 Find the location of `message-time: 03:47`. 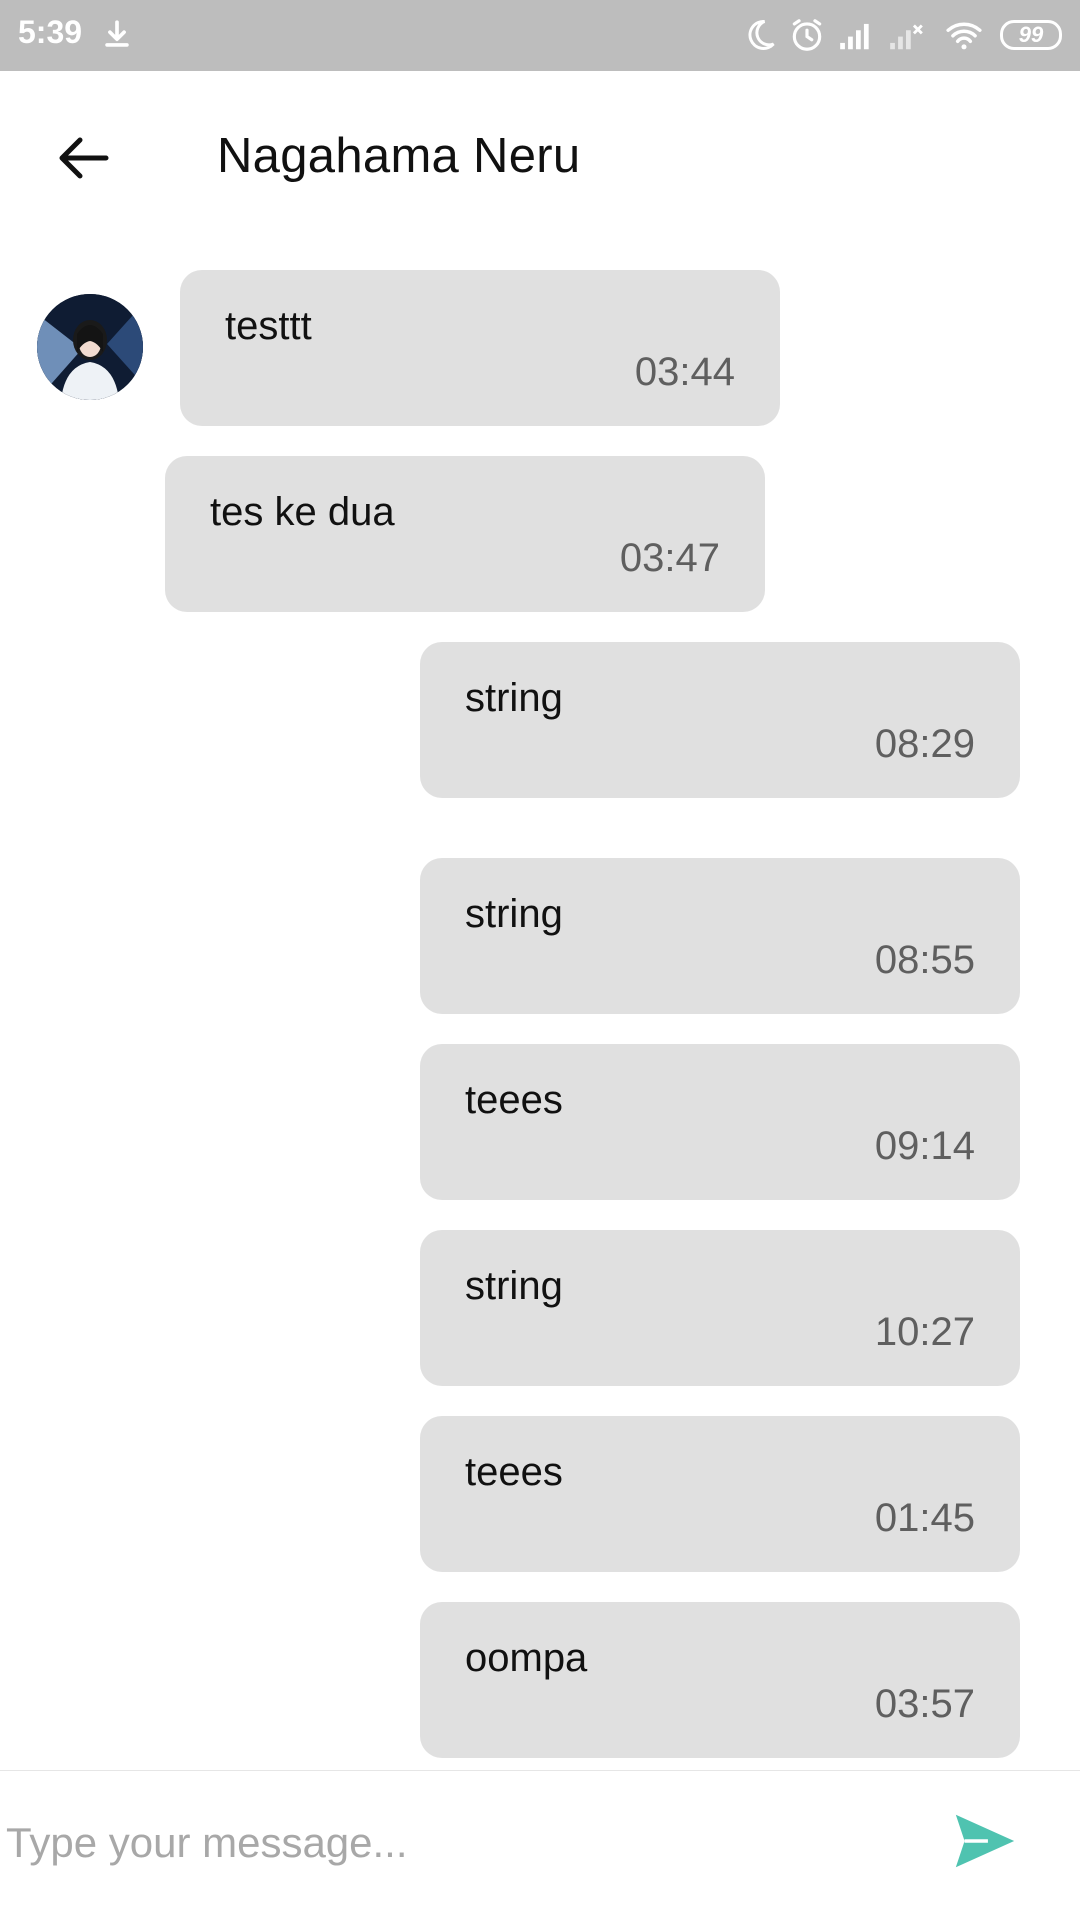

message-time: 03:47 is located at coordinates (669, 558).